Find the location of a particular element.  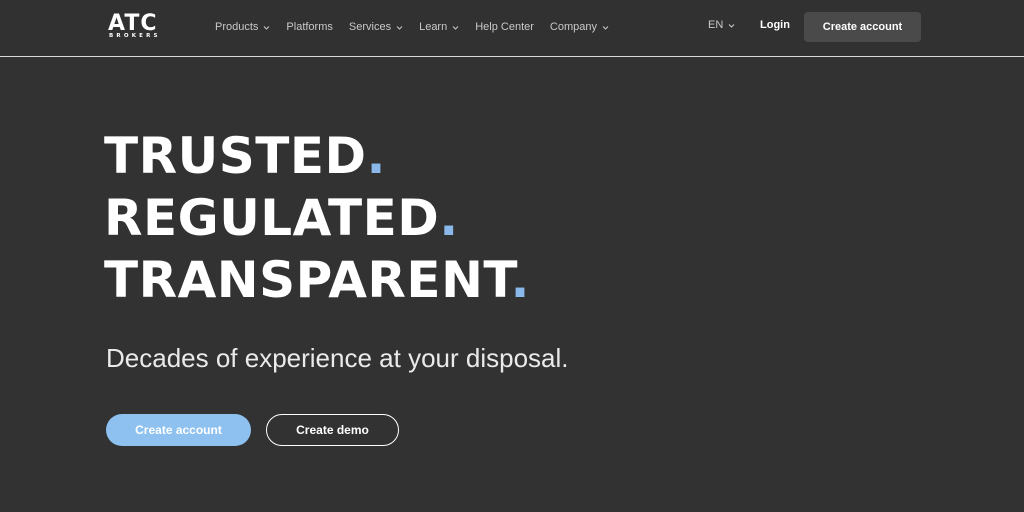

nav-item-label: Help Center is located at coordinates (504, 27).